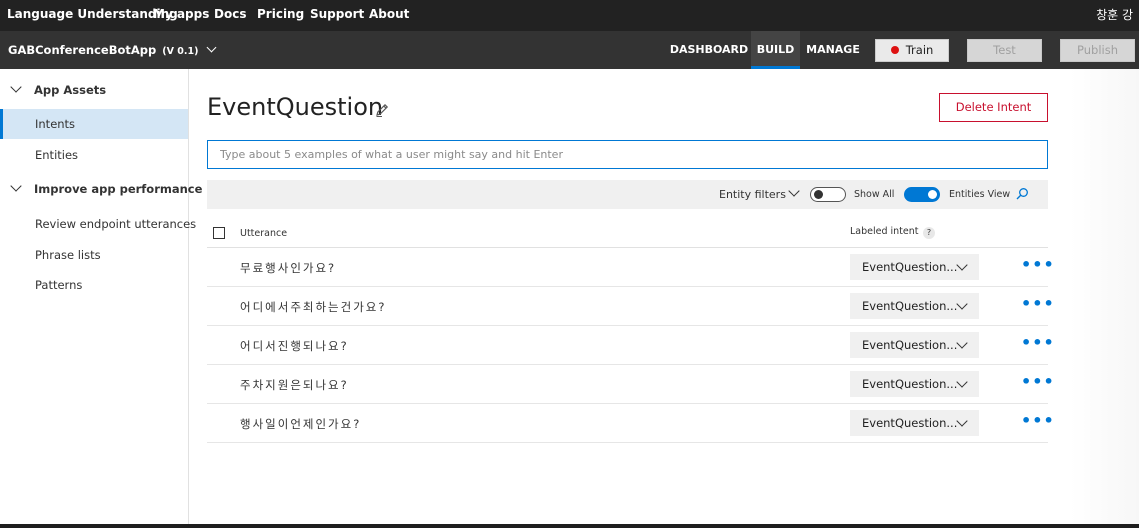 This screenshot has height=528, width=1139. What do you see at coordinates (630, 423) in the screenshot?
I see `table-row: 행사일이언제인가요? EventQuestion... •••` at bounding box center [630, 423].